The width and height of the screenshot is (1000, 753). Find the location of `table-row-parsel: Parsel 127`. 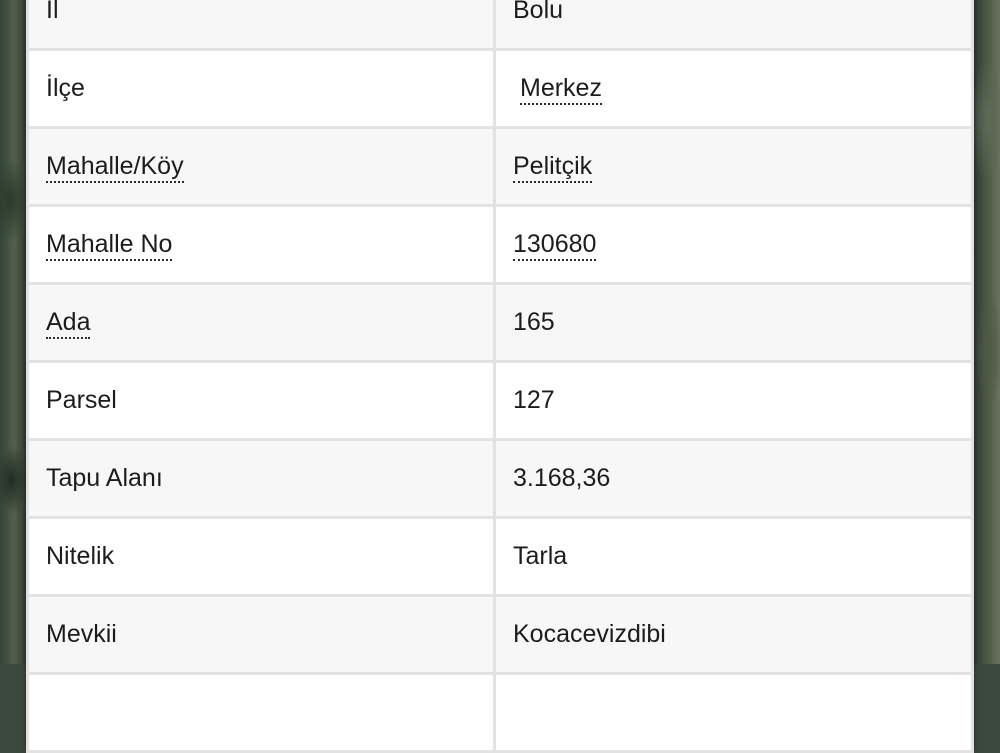

table-row-parsel: Parsel 127 is located at coordinates (500, 400).